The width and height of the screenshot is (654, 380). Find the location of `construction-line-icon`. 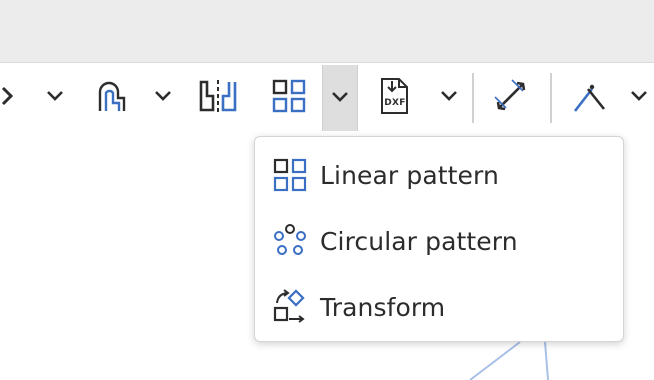

construction-line-icon is located at coordinates (589, 96).